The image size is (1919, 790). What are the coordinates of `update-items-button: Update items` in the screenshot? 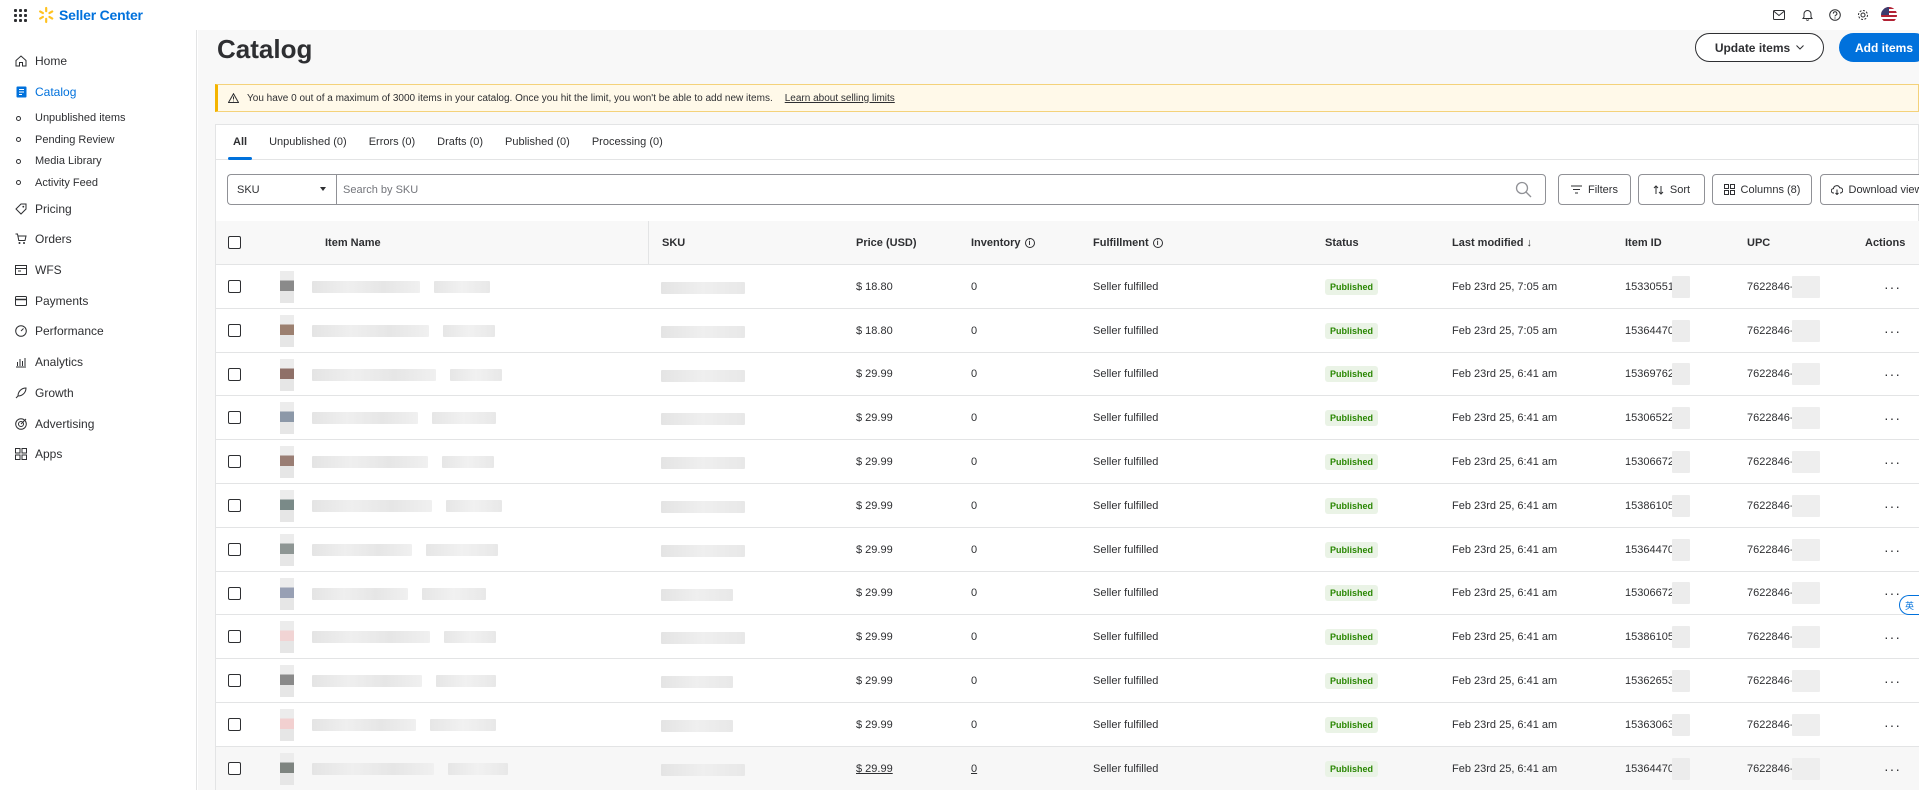 It's located at (1759, 47).